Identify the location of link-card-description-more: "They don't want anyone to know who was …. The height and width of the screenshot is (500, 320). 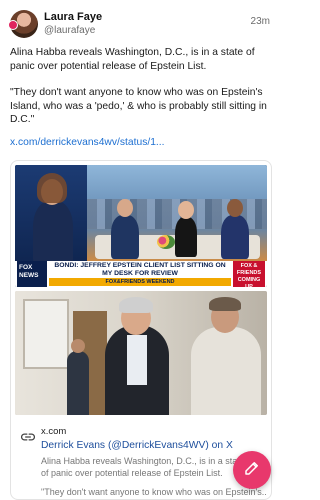
(154, 492).